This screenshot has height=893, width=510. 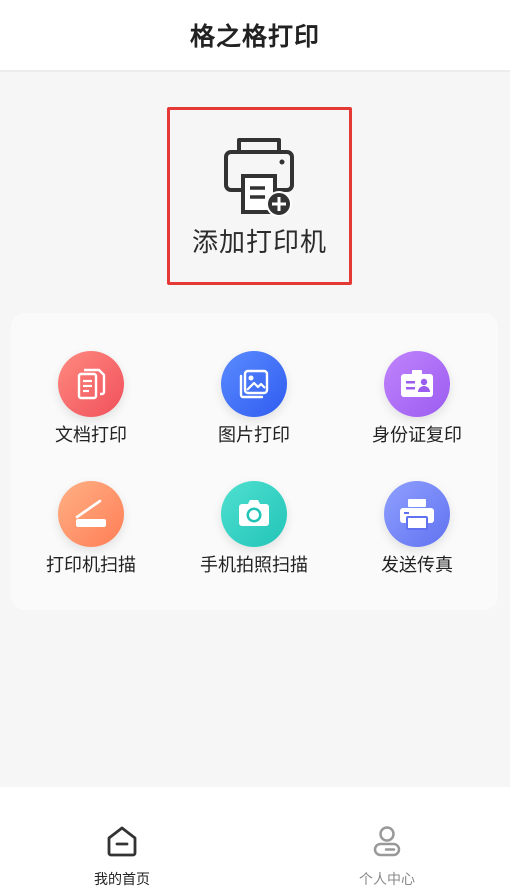 I want to click on image-icon, so click(x=254, y=384).